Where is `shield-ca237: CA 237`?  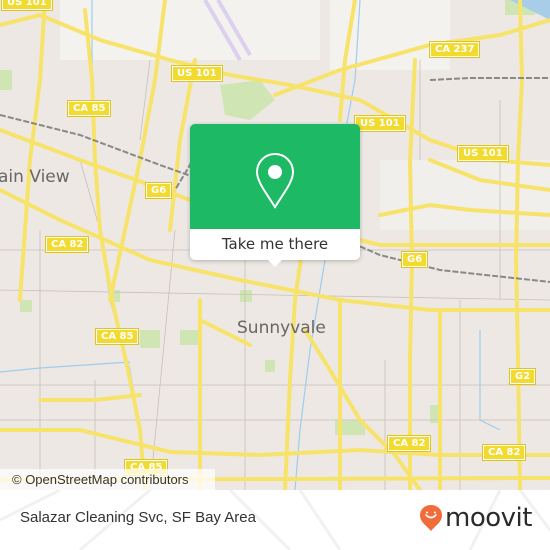
shield-ca237: CA 237 is located at coordinates (454, 49).